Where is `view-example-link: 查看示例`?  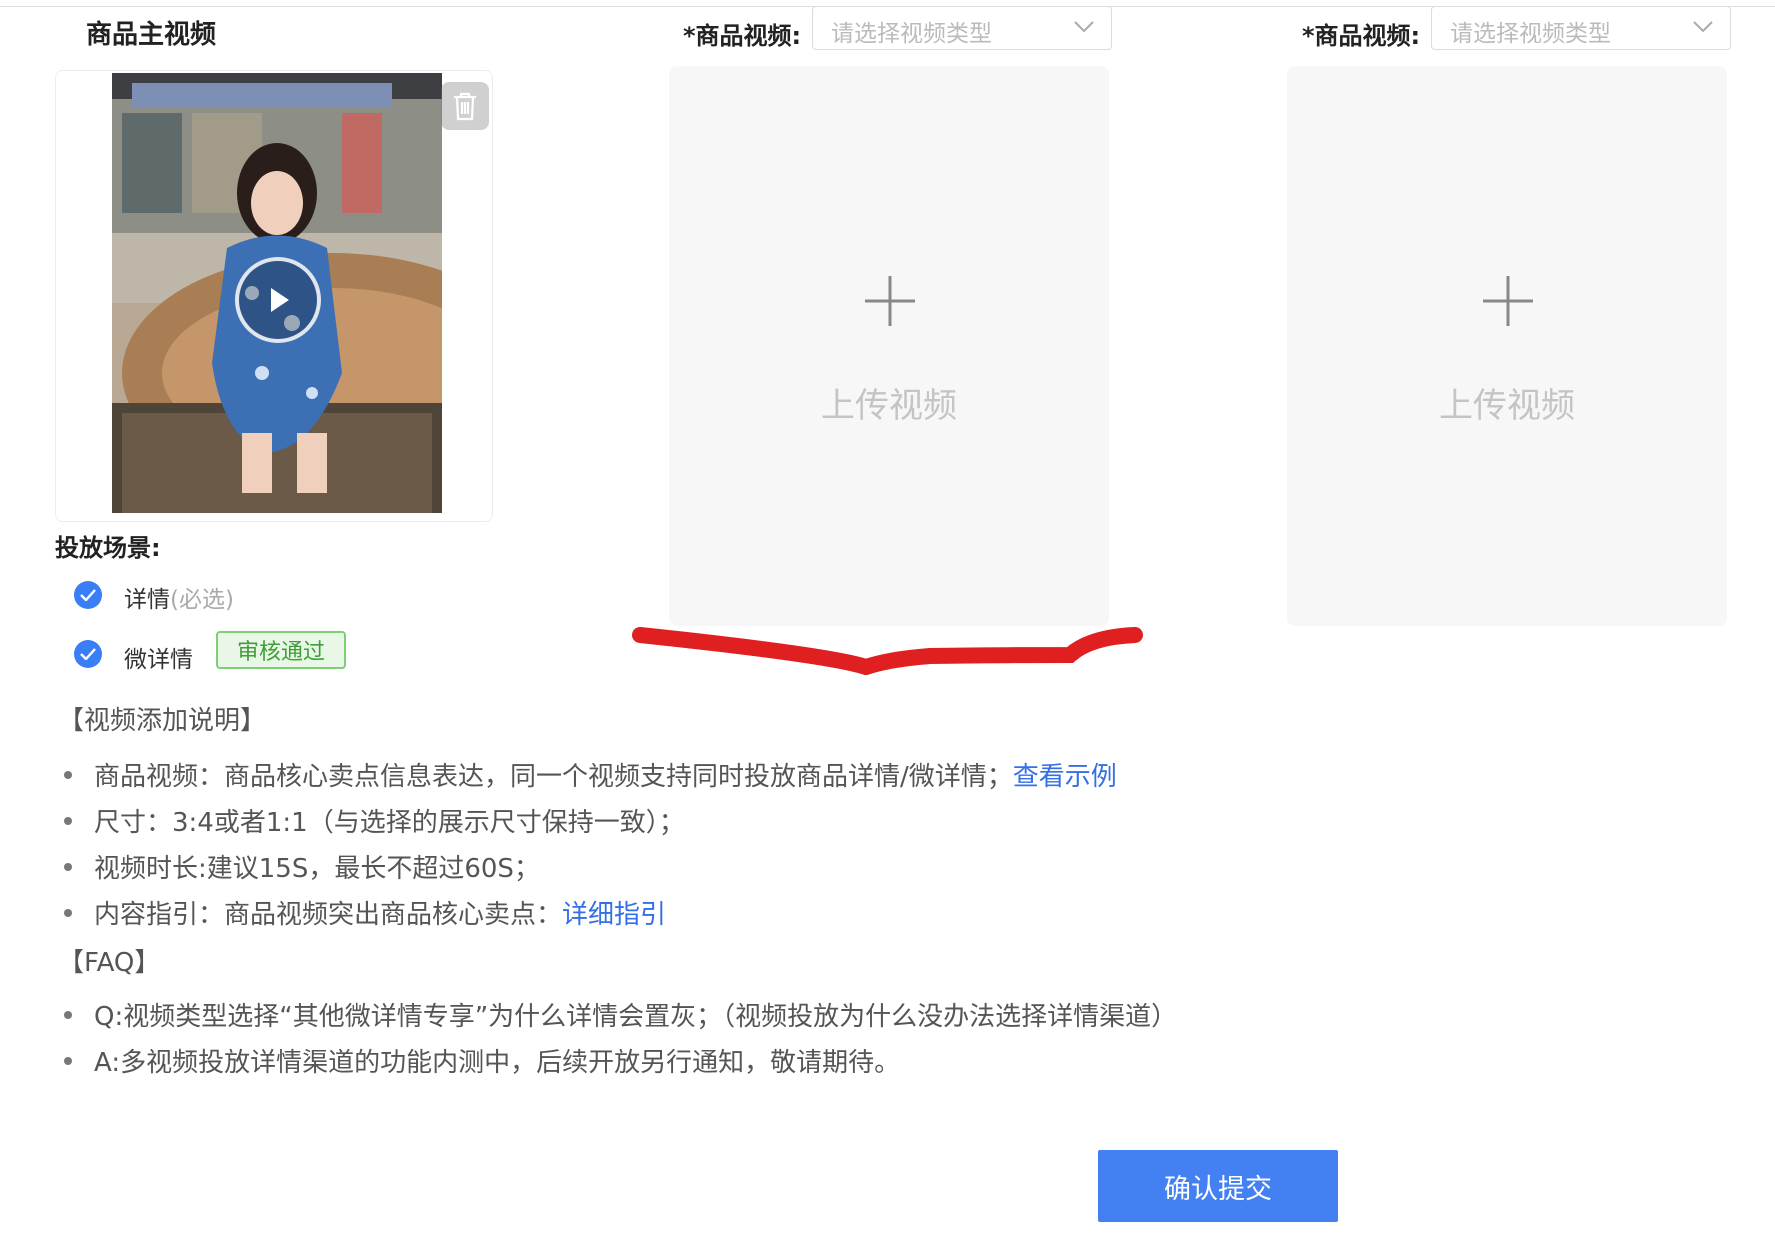
view-example-link: 查看示例 is located at coordinates (1065, 777).